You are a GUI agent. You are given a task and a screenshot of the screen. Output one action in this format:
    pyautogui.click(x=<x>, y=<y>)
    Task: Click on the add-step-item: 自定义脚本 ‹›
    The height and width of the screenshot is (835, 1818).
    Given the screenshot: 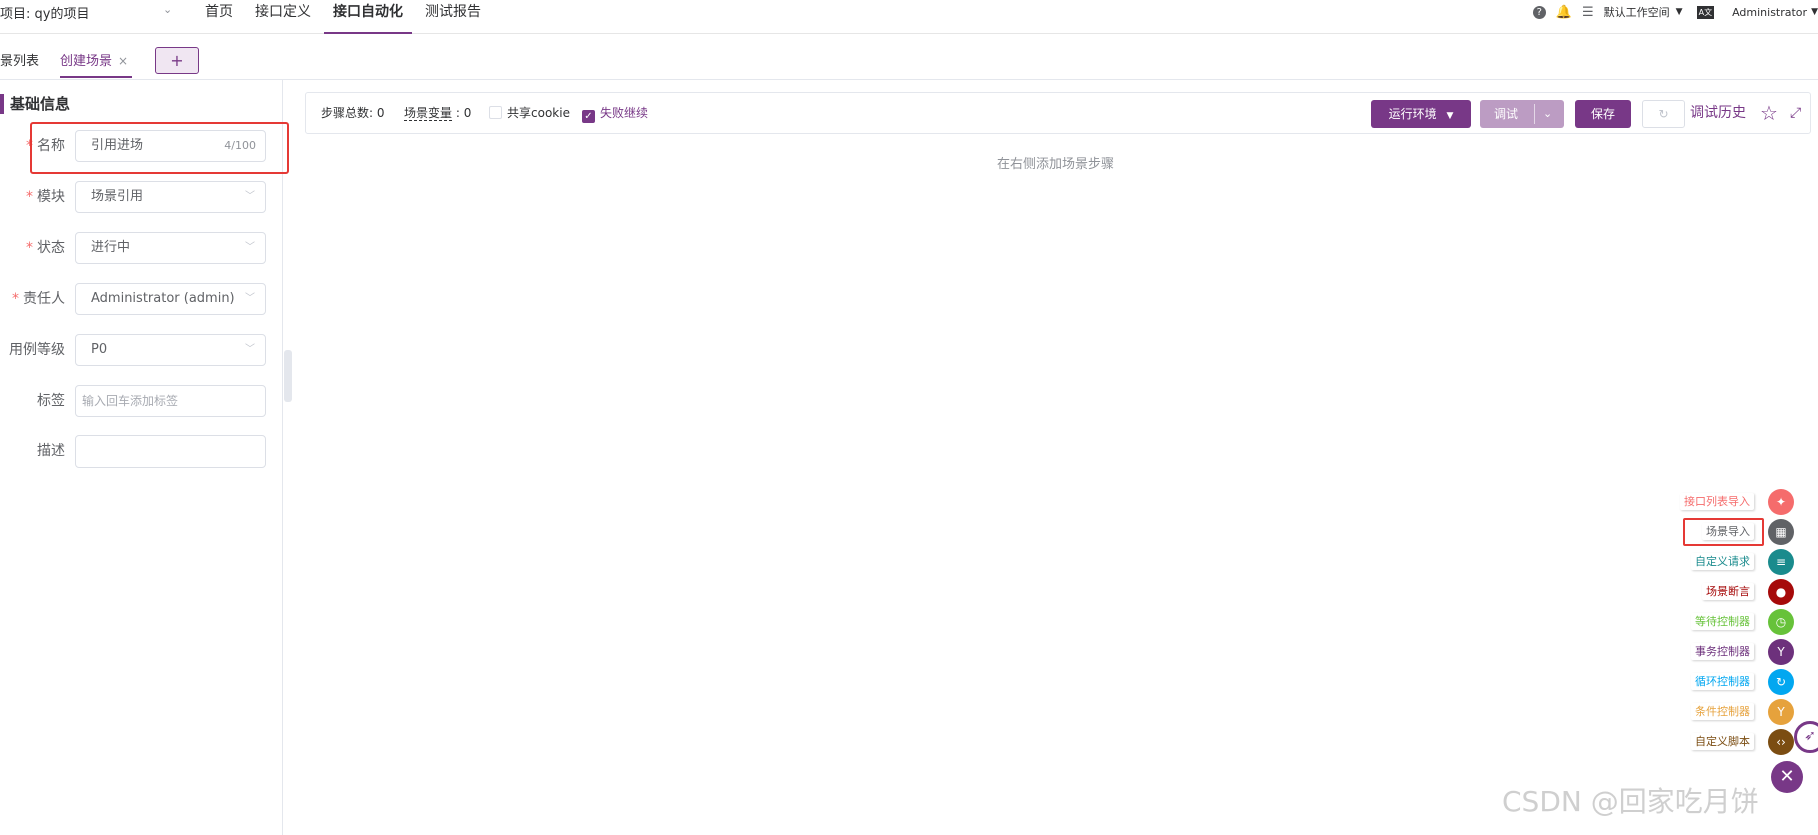 What is the action you would take?
    pyautogui.click(x=1739, y=742)
    